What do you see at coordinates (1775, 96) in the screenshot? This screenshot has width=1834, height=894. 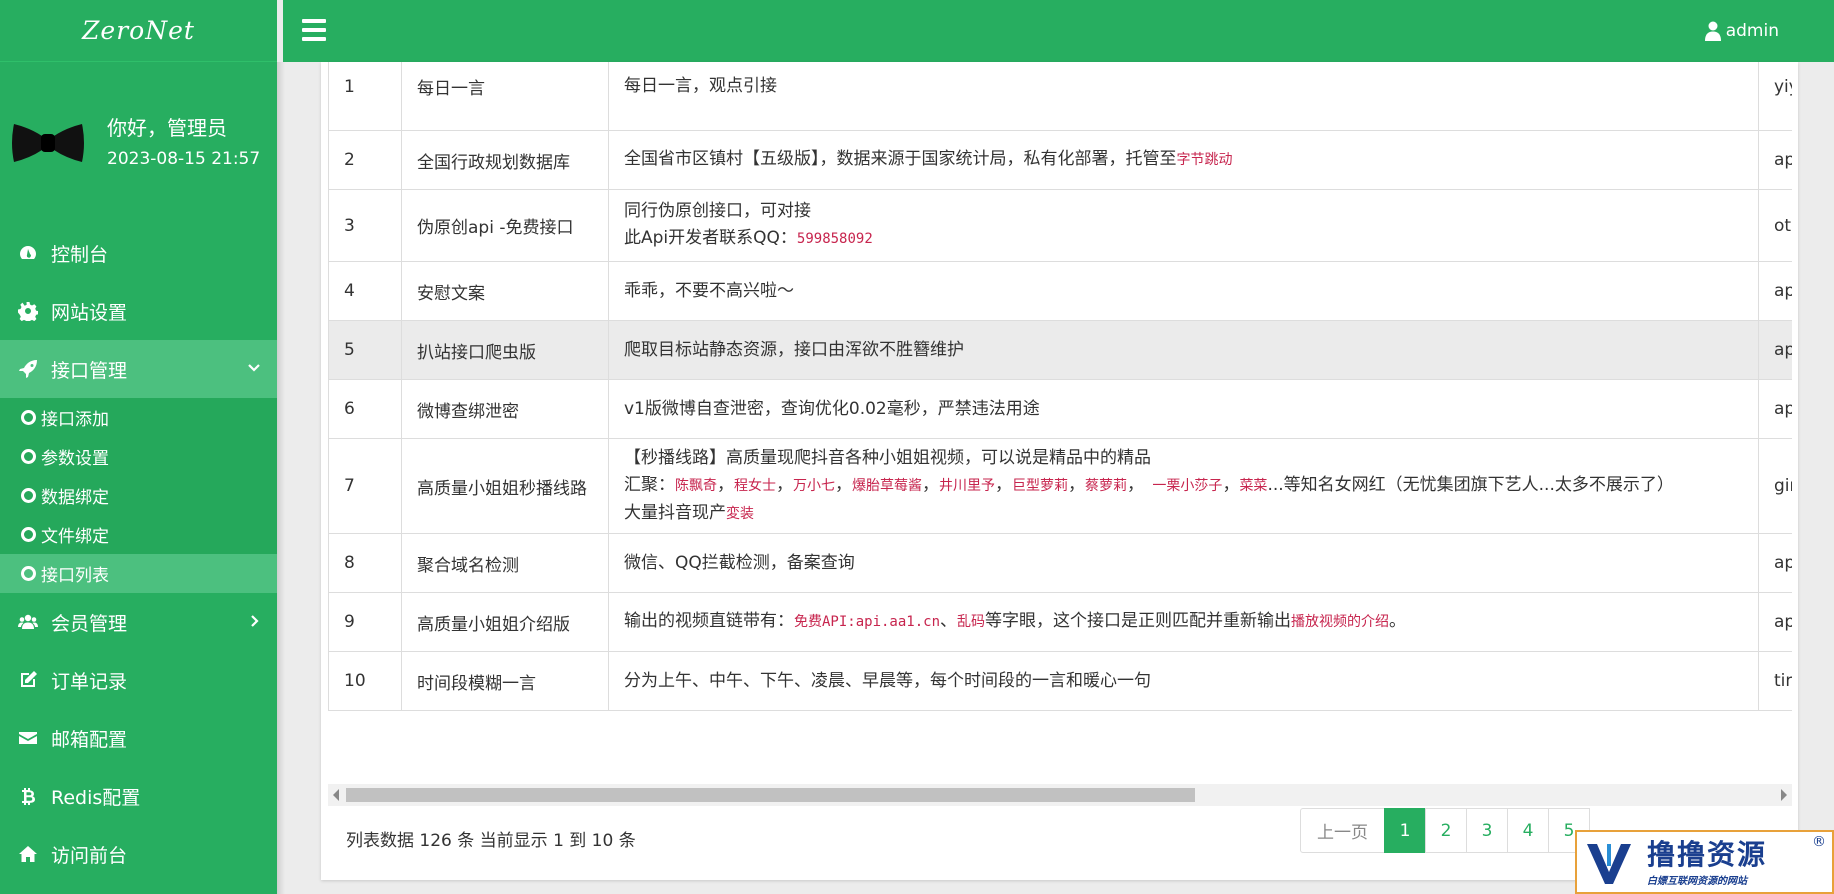 I see `row-key: yiy` at bounding box center [1775, 96].